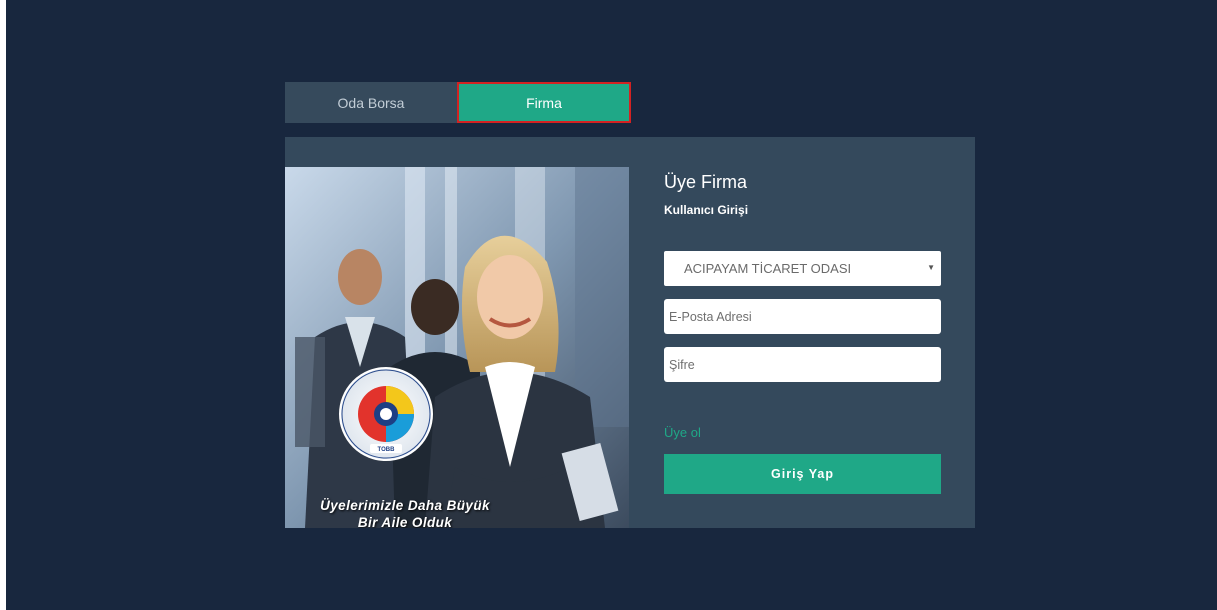 This screenshot has height=610, width=1217. I want to click on login-button: Giriş Yap, so click(802, 474).